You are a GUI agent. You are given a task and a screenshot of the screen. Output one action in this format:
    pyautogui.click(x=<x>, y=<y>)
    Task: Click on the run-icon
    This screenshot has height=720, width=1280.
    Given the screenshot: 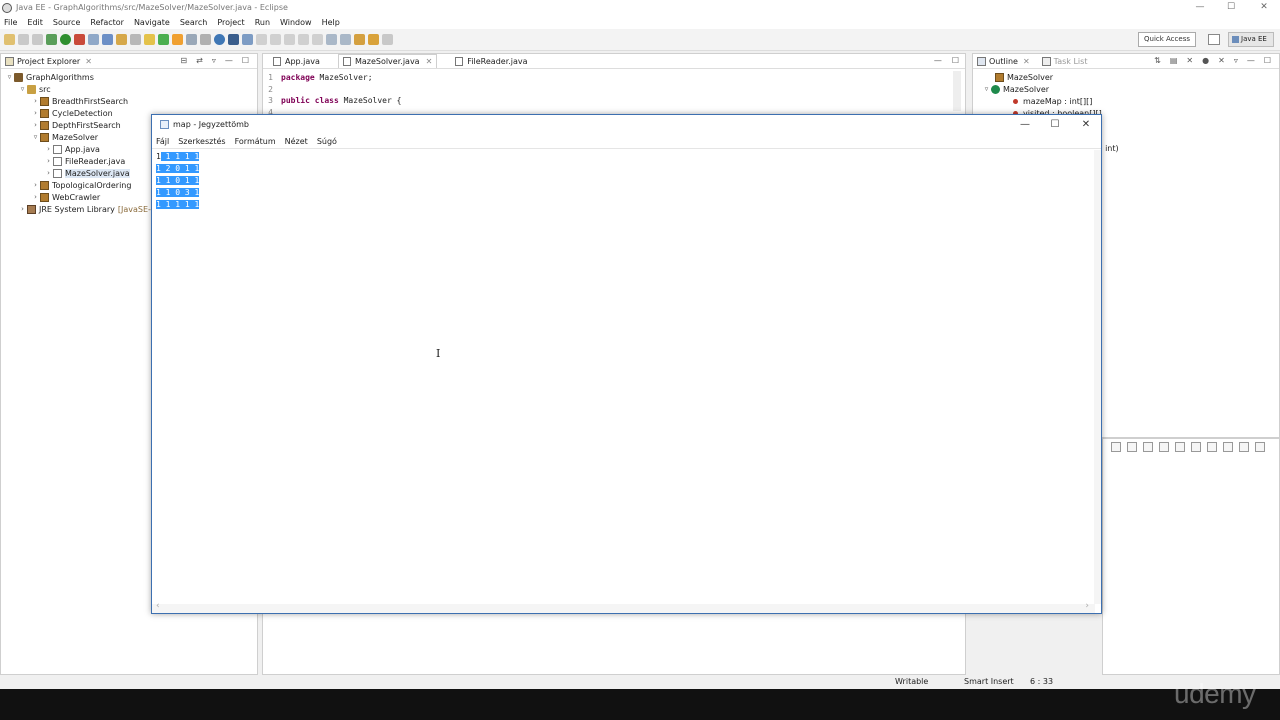 What is the action you would take?
    pyautogui.click(x=65, y=39)
    